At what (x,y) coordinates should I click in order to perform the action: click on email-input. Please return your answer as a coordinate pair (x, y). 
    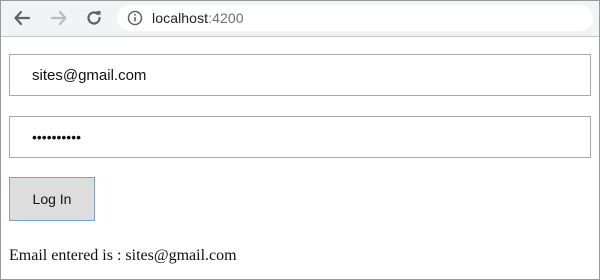
    Looking at the image, I should click on (300, 75).